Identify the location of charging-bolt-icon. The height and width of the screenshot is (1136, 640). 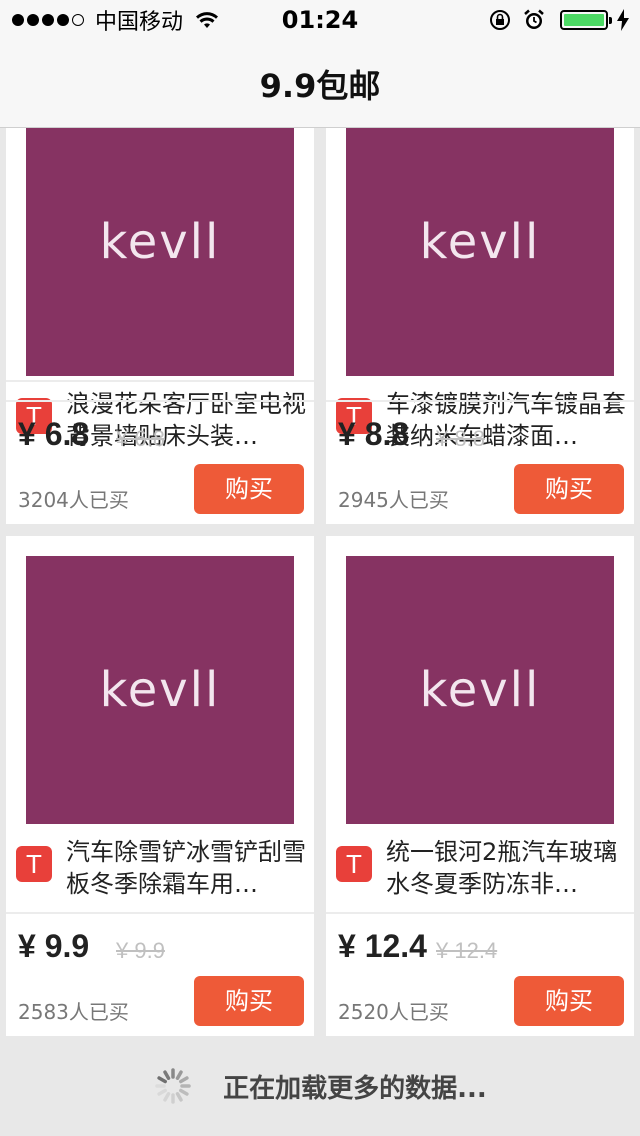
(623, 20).